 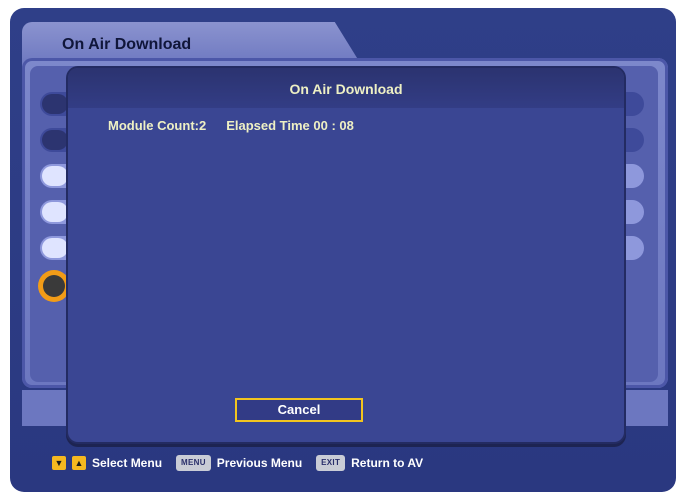 I want to click on elapsed-value: 00 : 08, so click(x=333, y=125).